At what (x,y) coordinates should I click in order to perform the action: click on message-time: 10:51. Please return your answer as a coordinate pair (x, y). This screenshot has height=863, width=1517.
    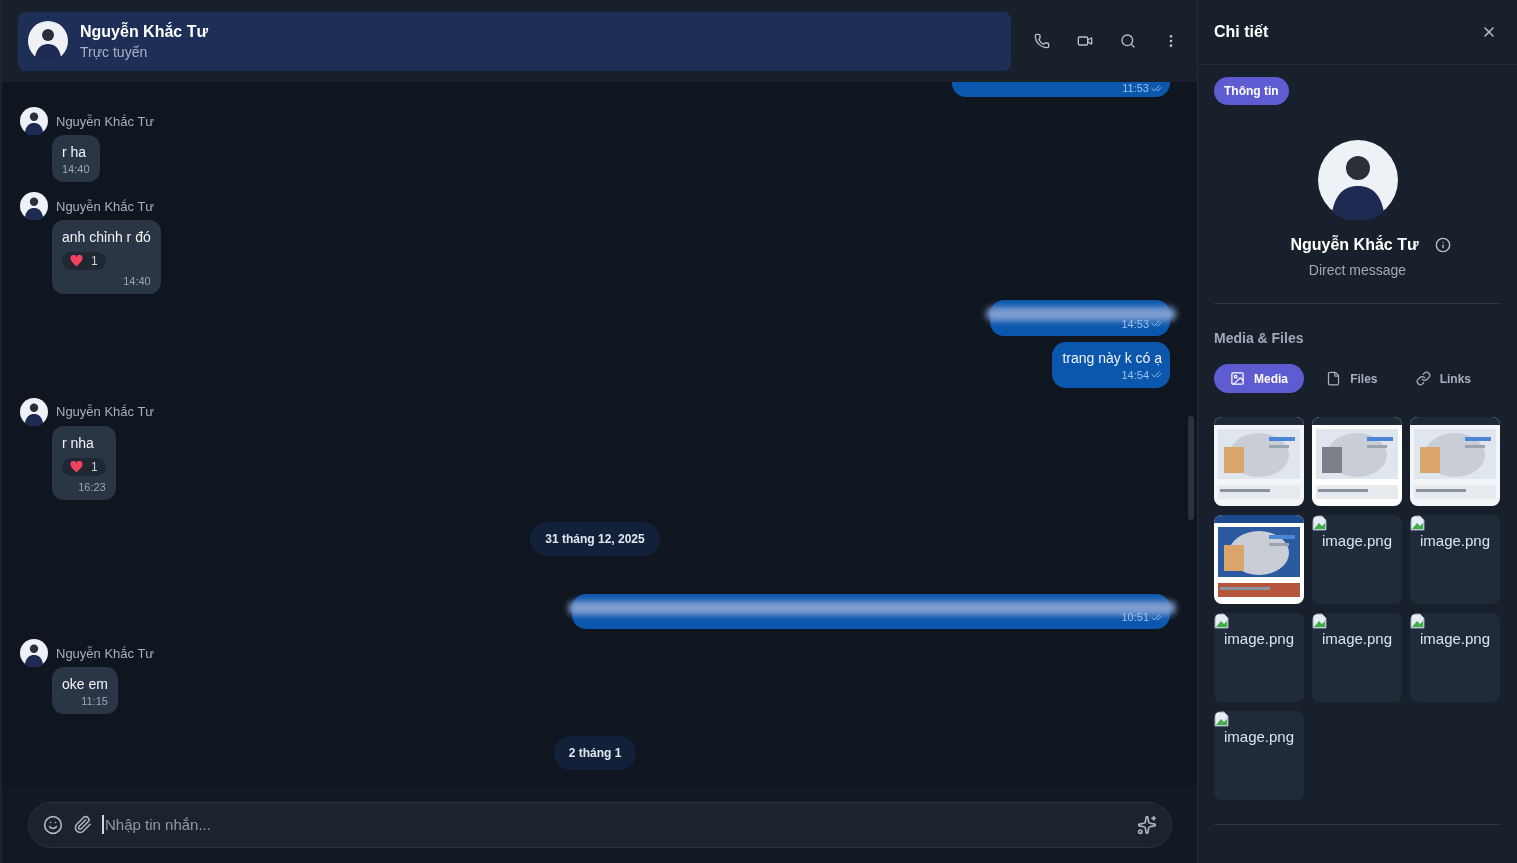
    Looking at the image, I should click on (1141, 617).